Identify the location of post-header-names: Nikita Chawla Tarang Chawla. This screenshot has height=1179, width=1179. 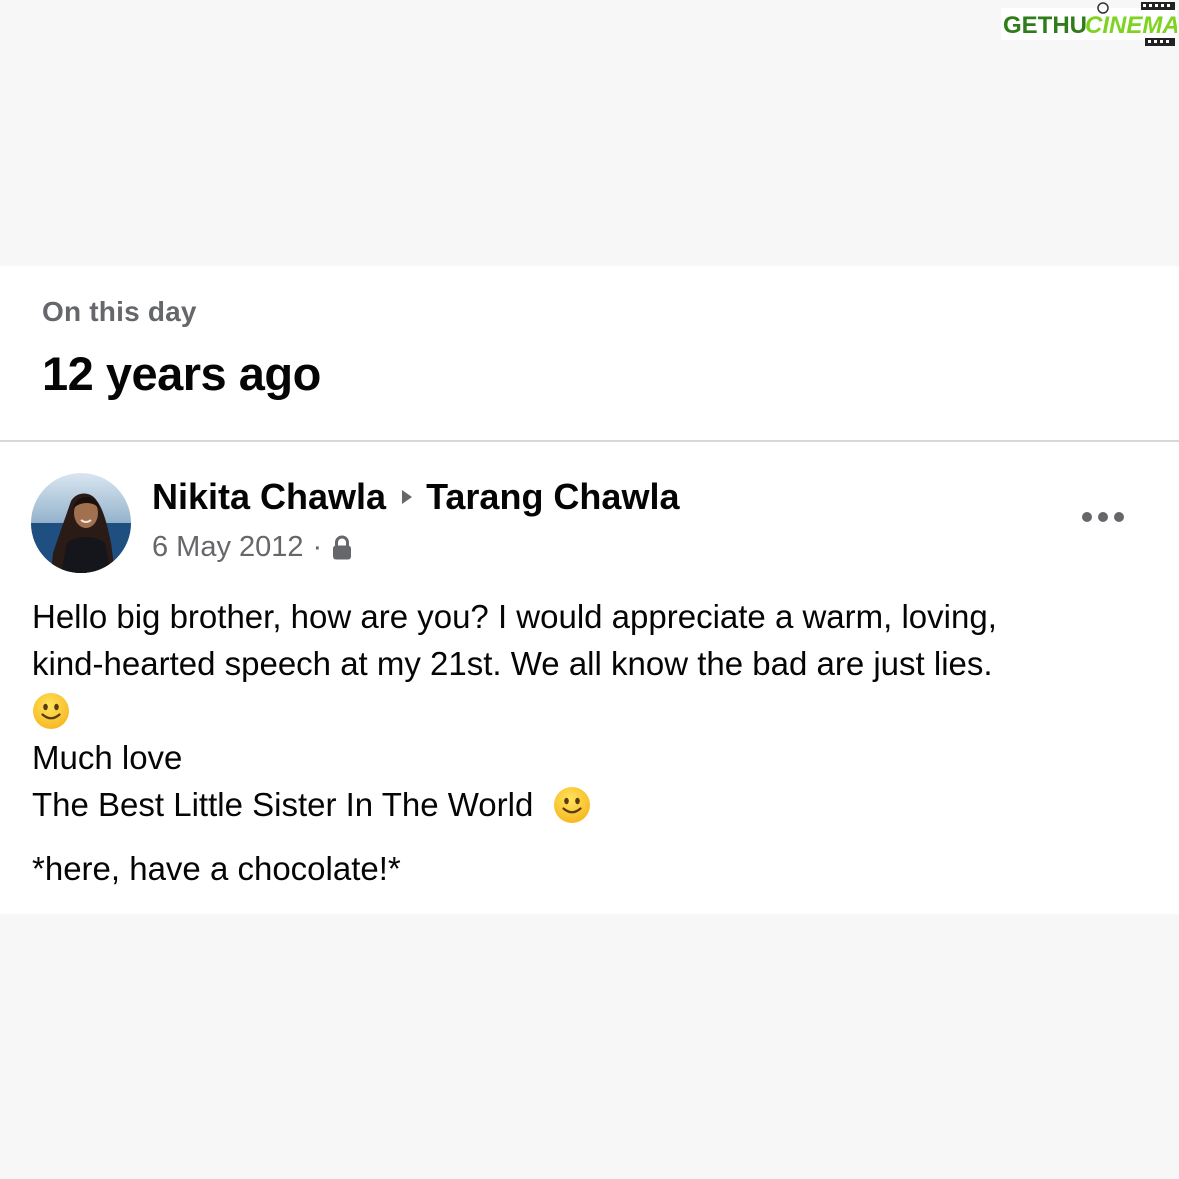
(415, 497).